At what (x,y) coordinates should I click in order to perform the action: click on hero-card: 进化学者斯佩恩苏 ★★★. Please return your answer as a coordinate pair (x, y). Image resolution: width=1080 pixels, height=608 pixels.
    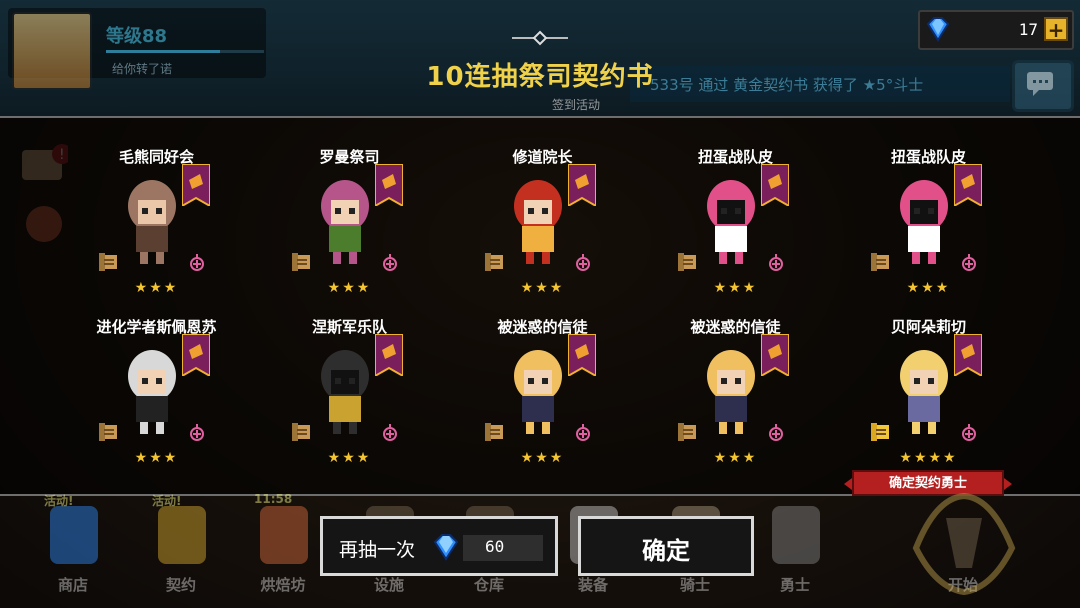
    Looking at the image, I should click on (156, 376).